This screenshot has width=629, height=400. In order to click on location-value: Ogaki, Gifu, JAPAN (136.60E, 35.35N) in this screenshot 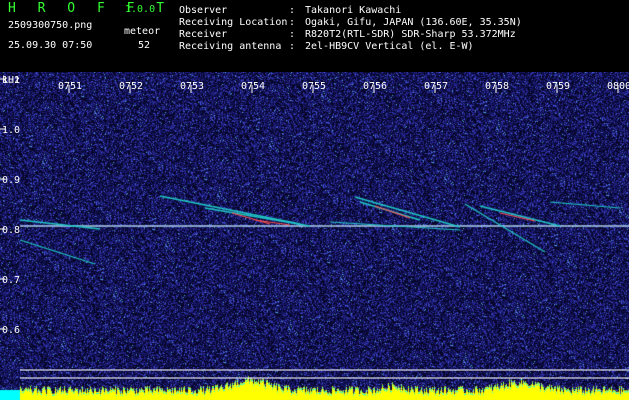, I will do `click(413, 22)`.